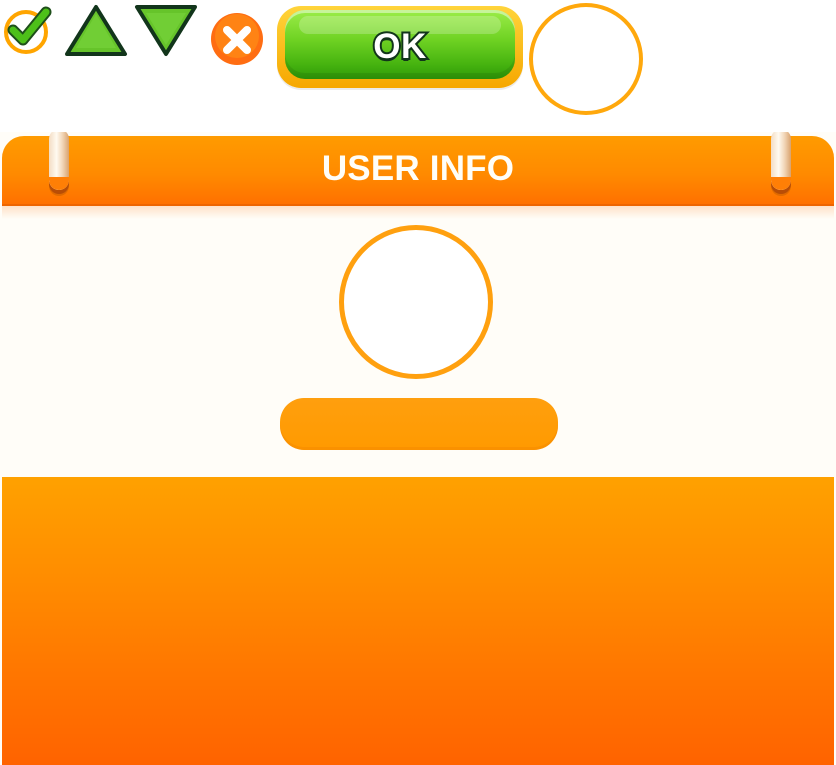 This screenshot has height=765, width=836. Describe the element at coordinates (586, 59) in the screenshot. I see `empty-ring-icon` at that location.